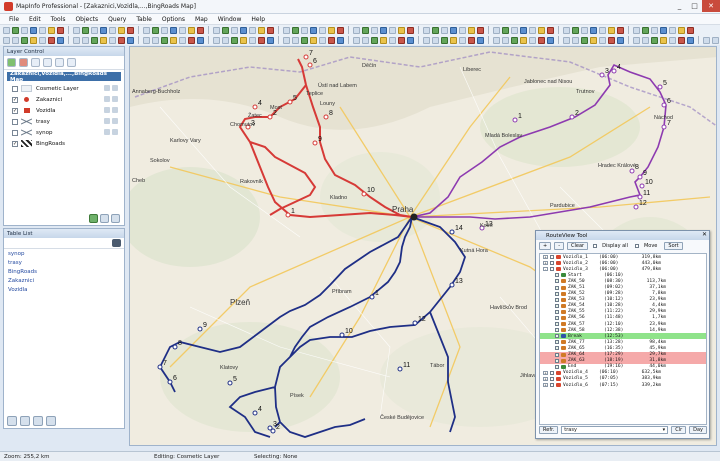  I want to click on apply-icon, so click(93, 218).